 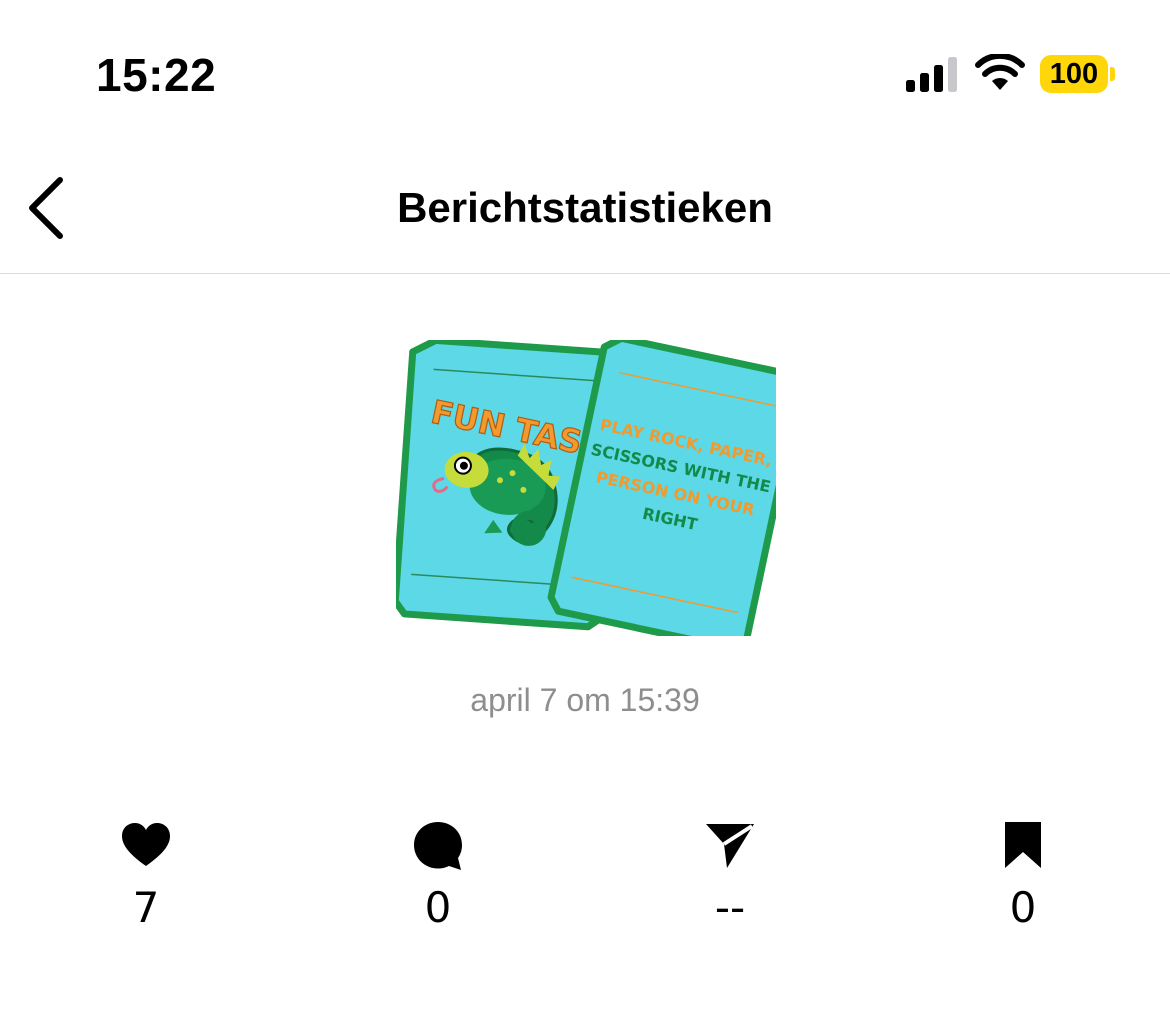 I want to click on battery-icon: 100, so click(x=1074, y=74).